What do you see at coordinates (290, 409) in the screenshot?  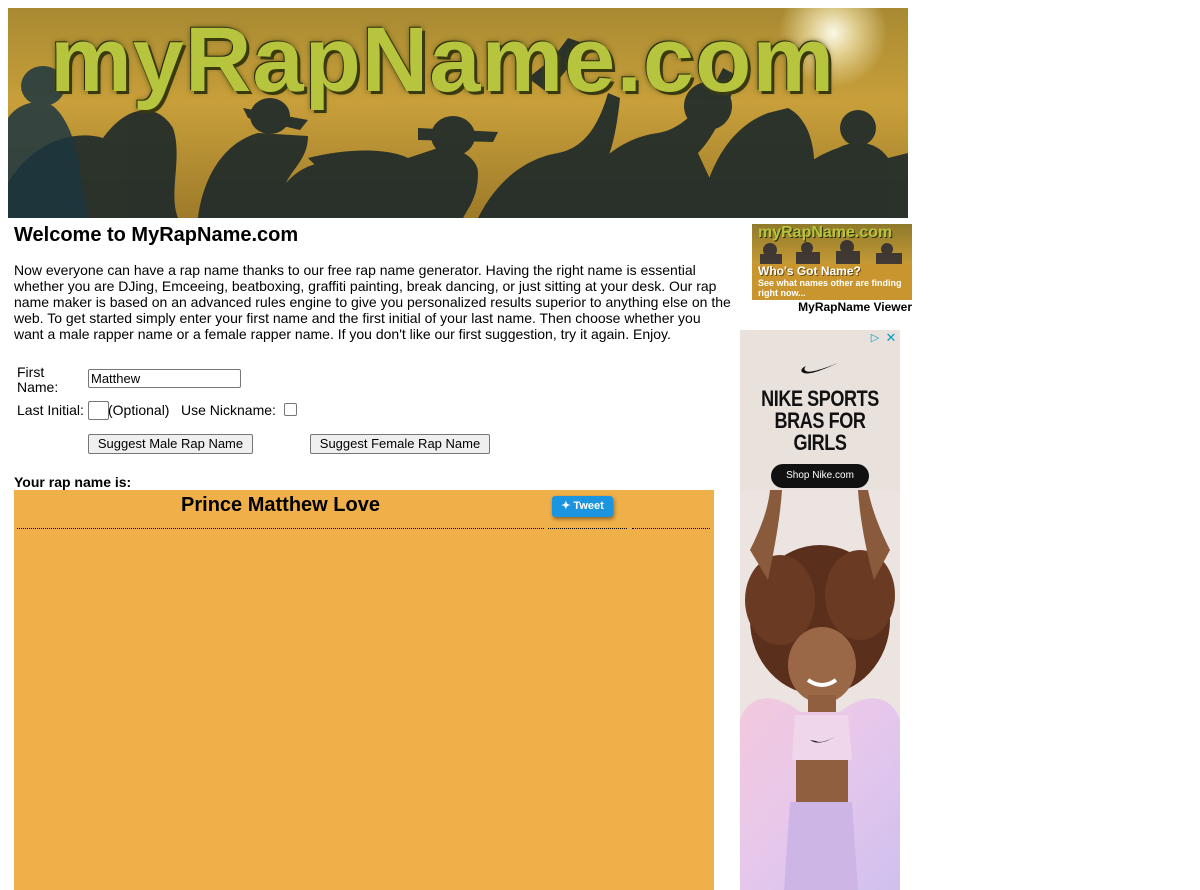 I see `nickname-checkbox` at bounding box center [290, 409].